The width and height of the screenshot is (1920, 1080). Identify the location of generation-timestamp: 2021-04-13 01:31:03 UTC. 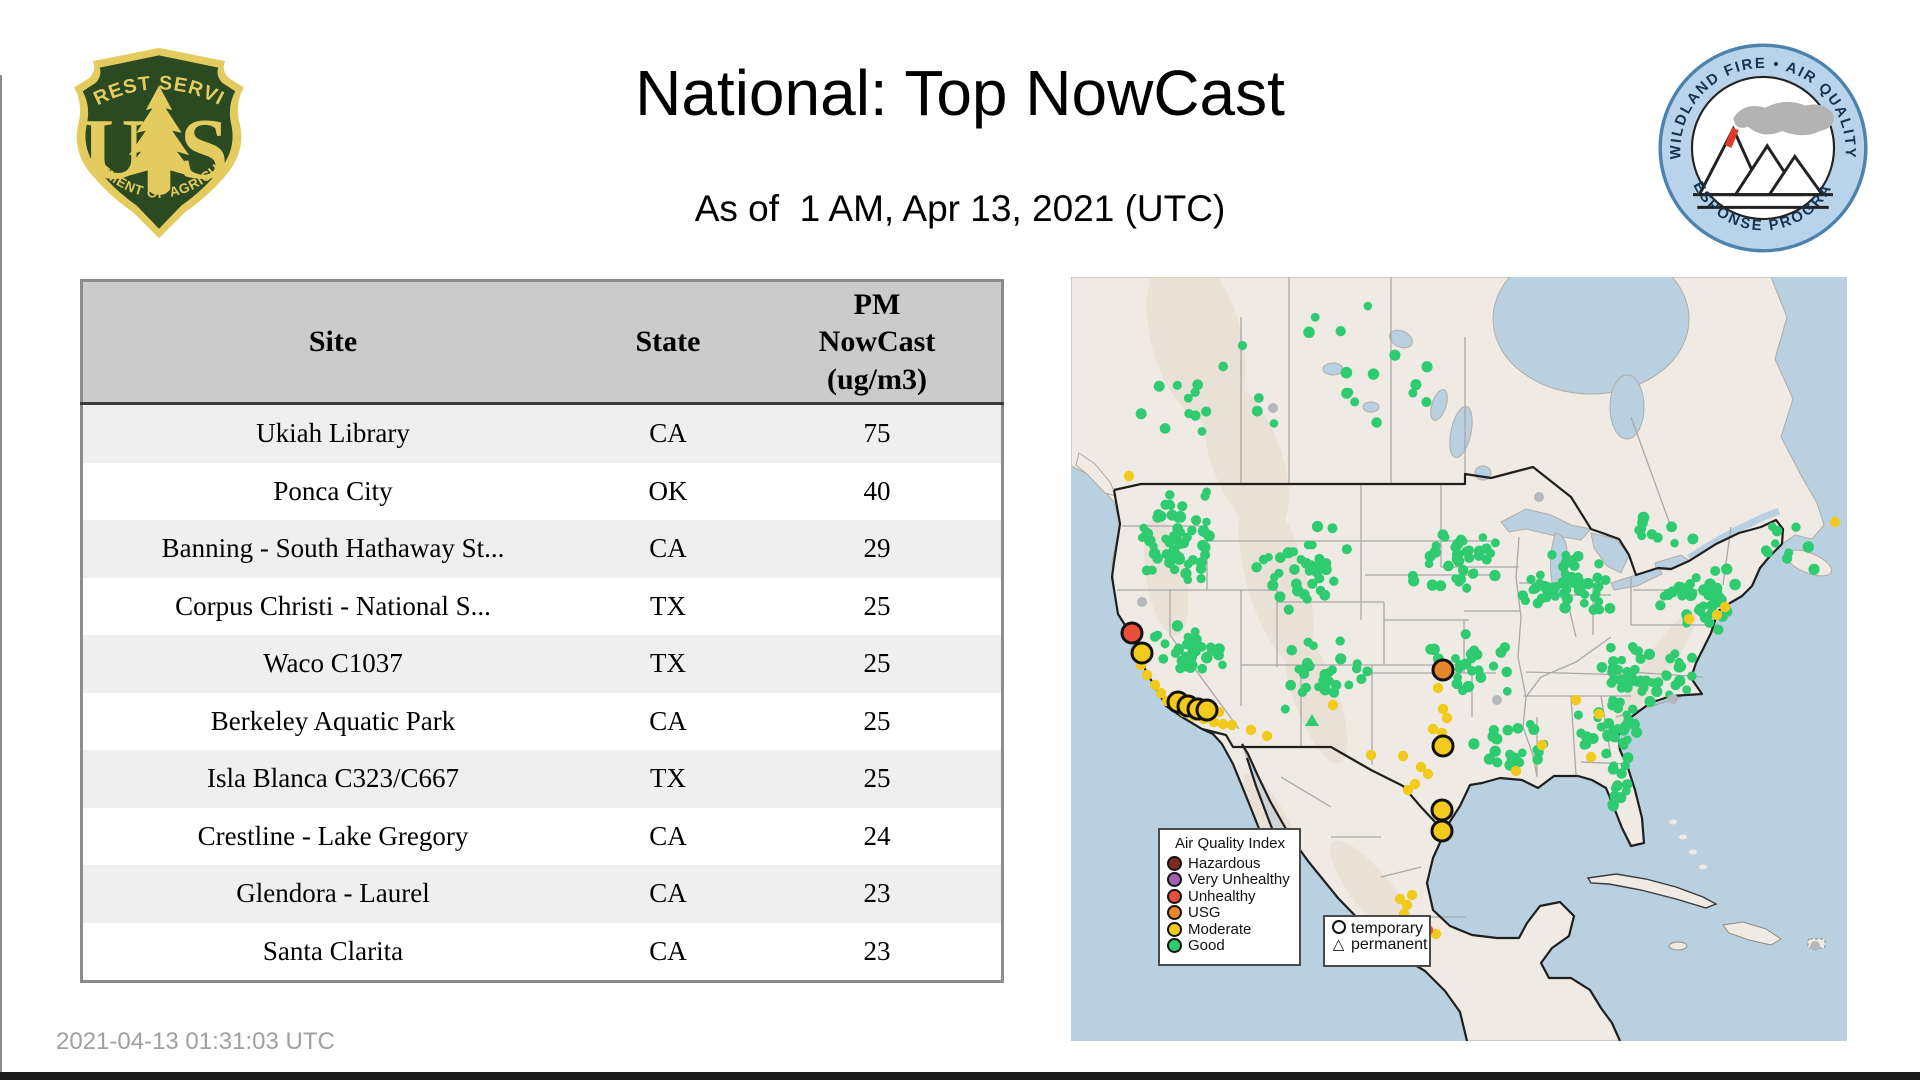
(195, 1041).